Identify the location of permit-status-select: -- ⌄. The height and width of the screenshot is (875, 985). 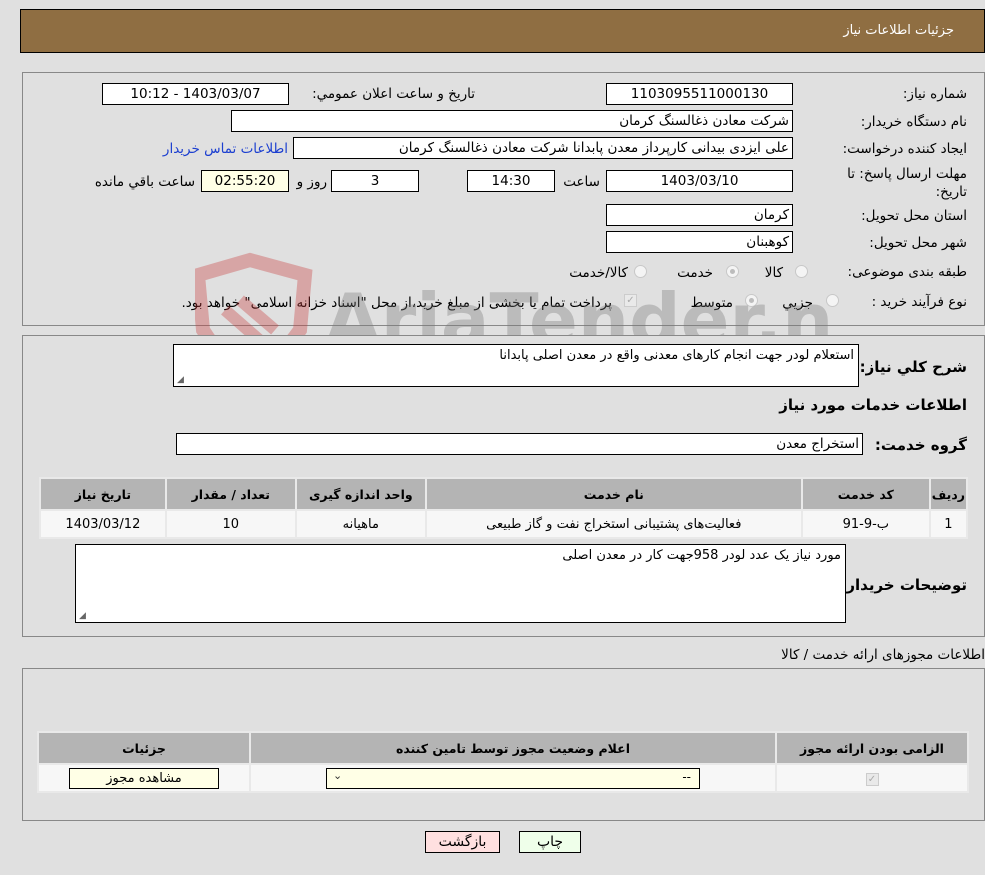
(513, 778).